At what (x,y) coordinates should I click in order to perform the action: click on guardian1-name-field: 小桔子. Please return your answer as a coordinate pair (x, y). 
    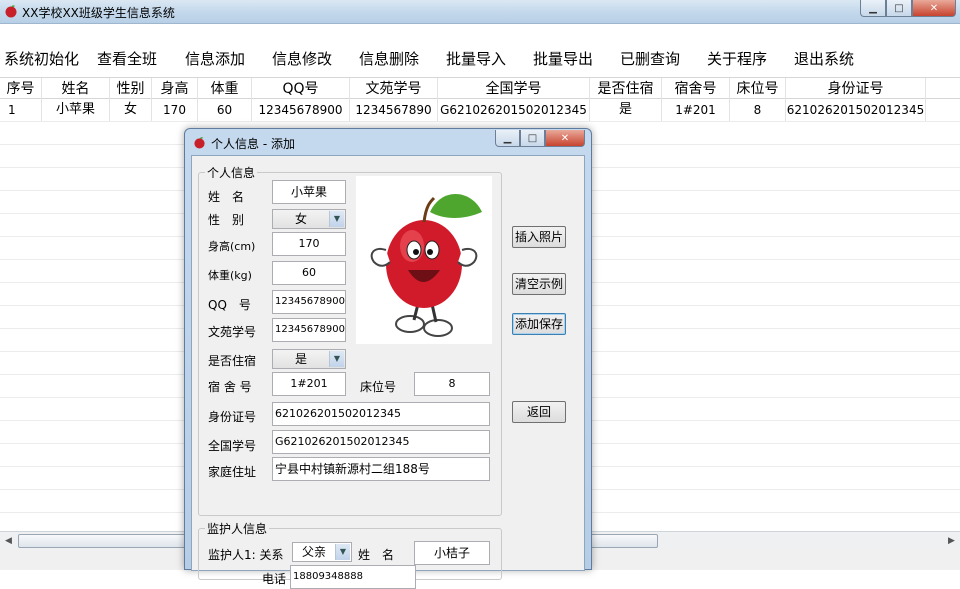
    Looking at the image, I should click on (452, 553).